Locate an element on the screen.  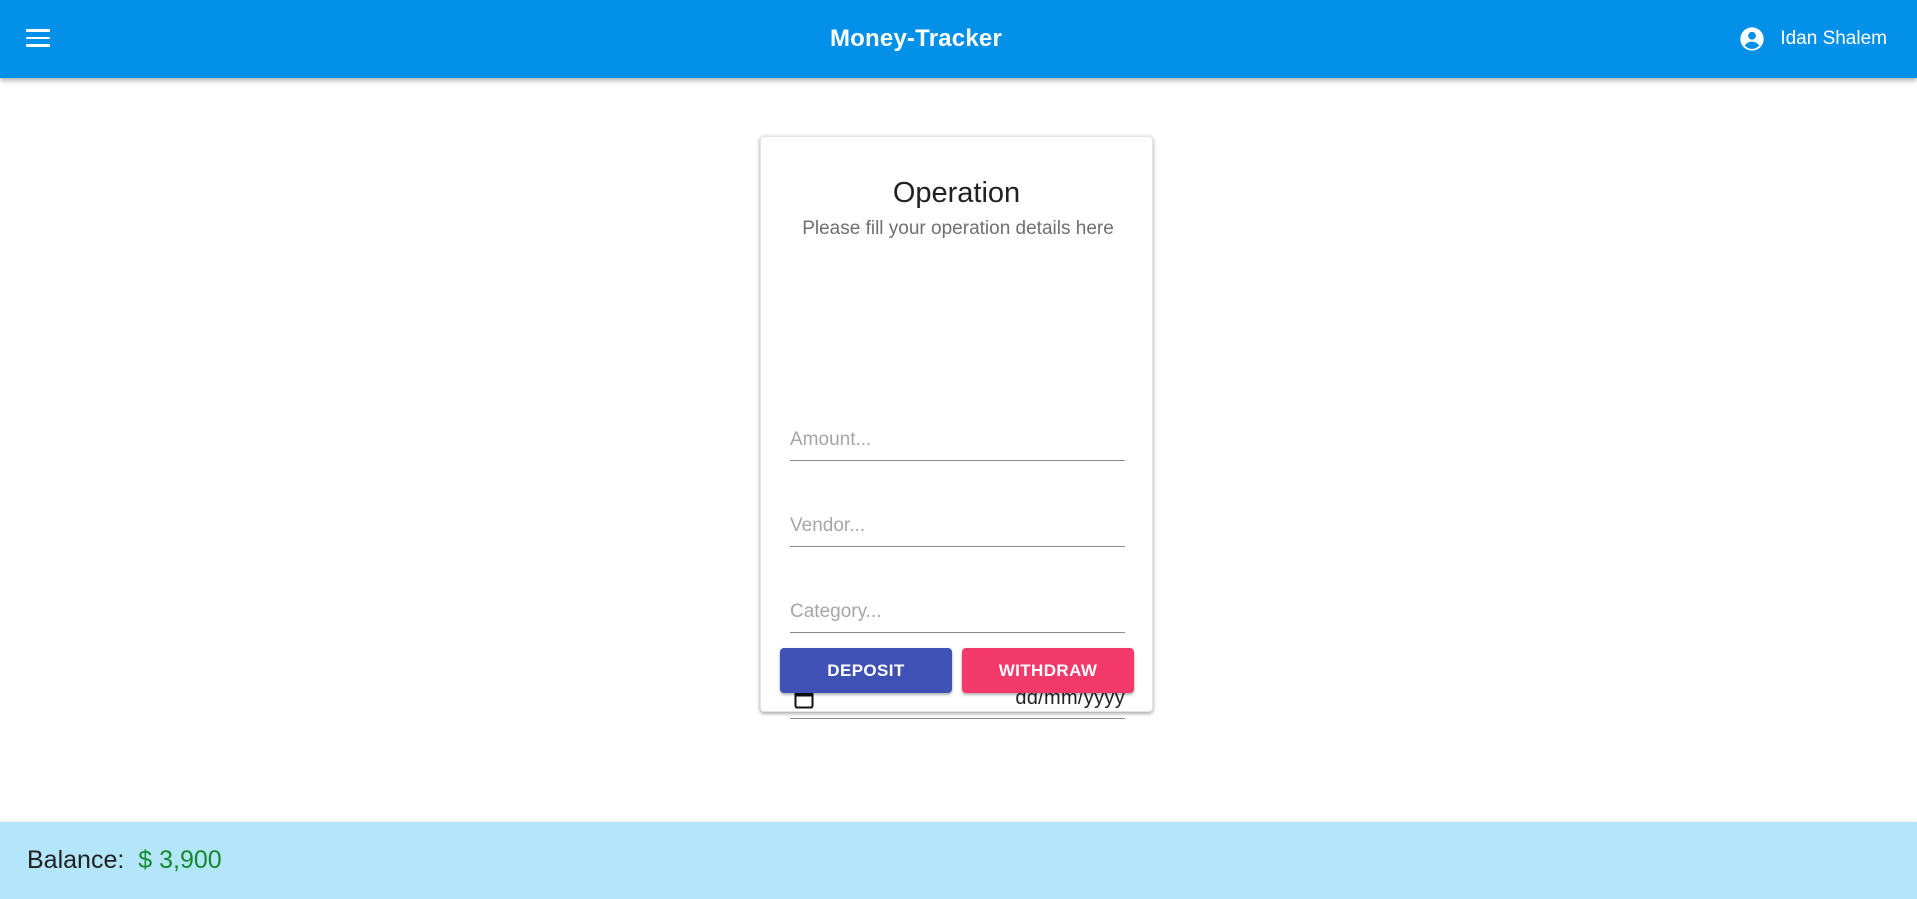
balance-label: Balance: is located at coordinates (76, 860).